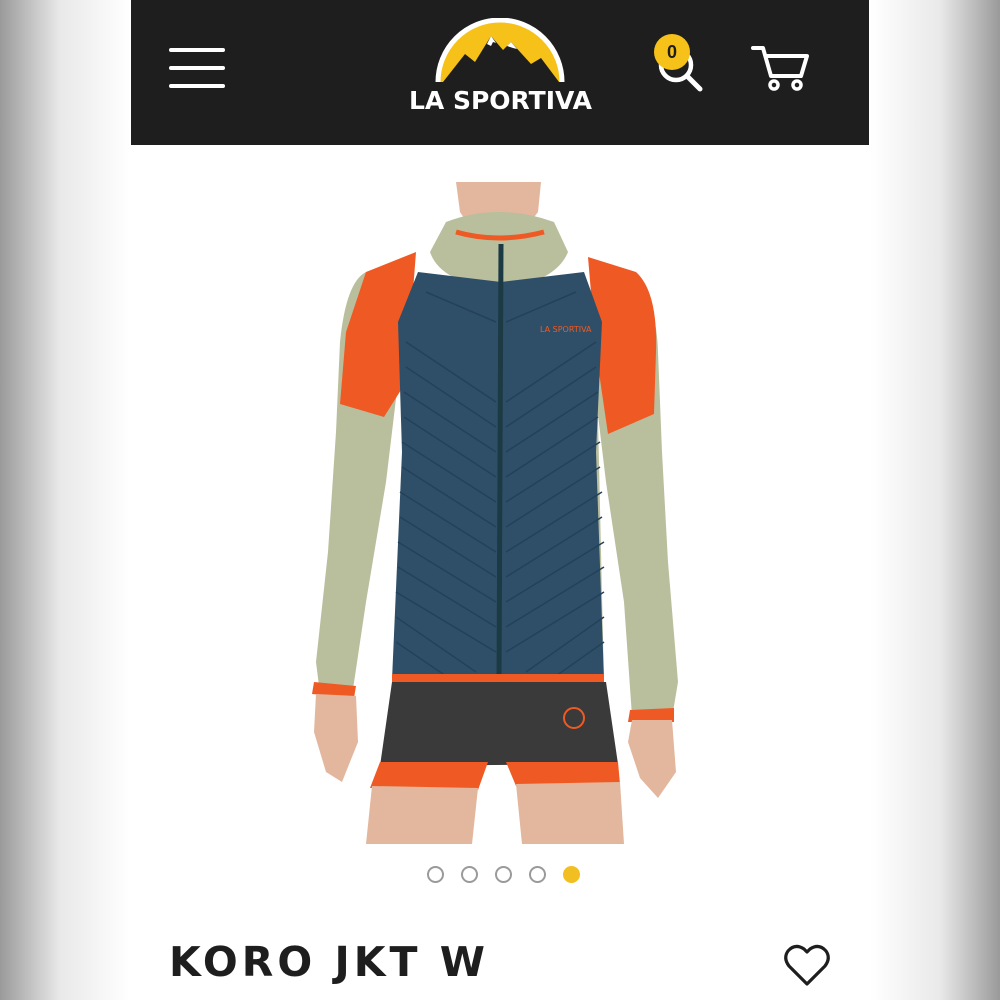  What do you see at coordinates (198, 69) in the screenshot?
I see `menu-button` at bounding box center [198, 69].